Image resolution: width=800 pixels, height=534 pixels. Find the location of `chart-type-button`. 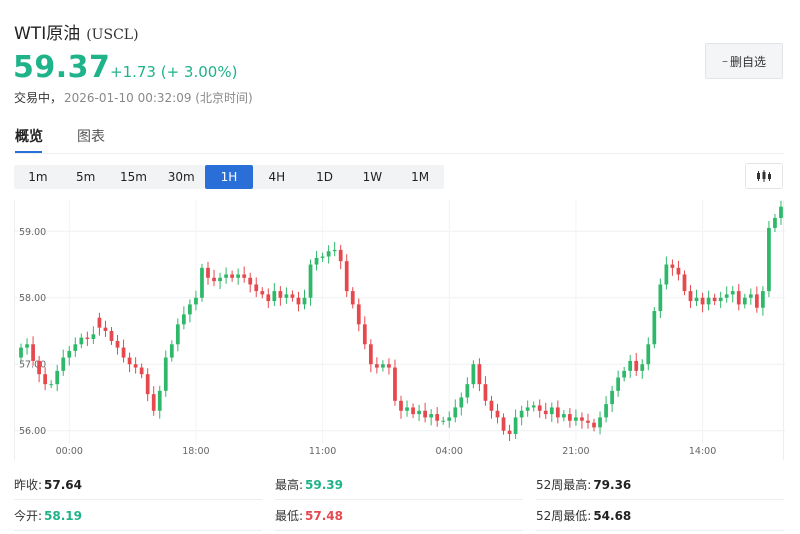

chart-type-button is located at coordinates (764, 176).